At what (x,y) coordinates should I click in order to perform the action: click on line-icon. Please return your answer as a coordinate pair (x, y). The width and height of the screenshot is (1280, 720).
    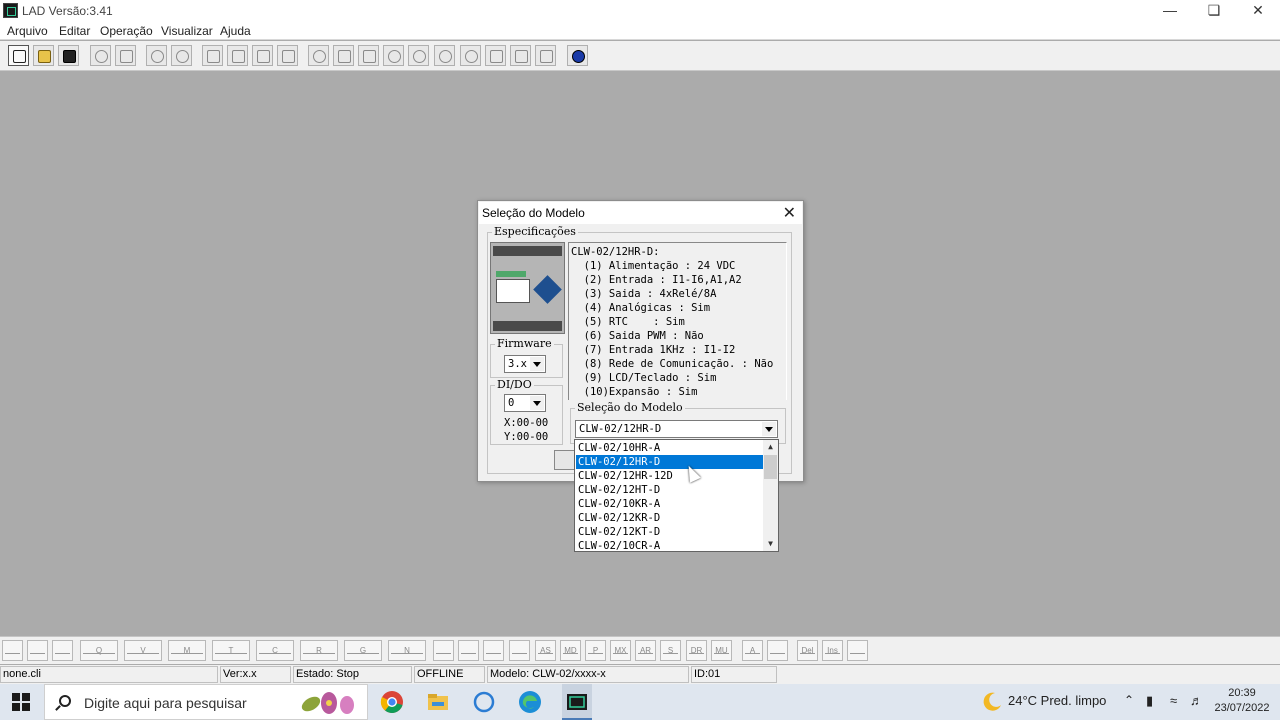
    Looking at the image, I should click on (857, 650).